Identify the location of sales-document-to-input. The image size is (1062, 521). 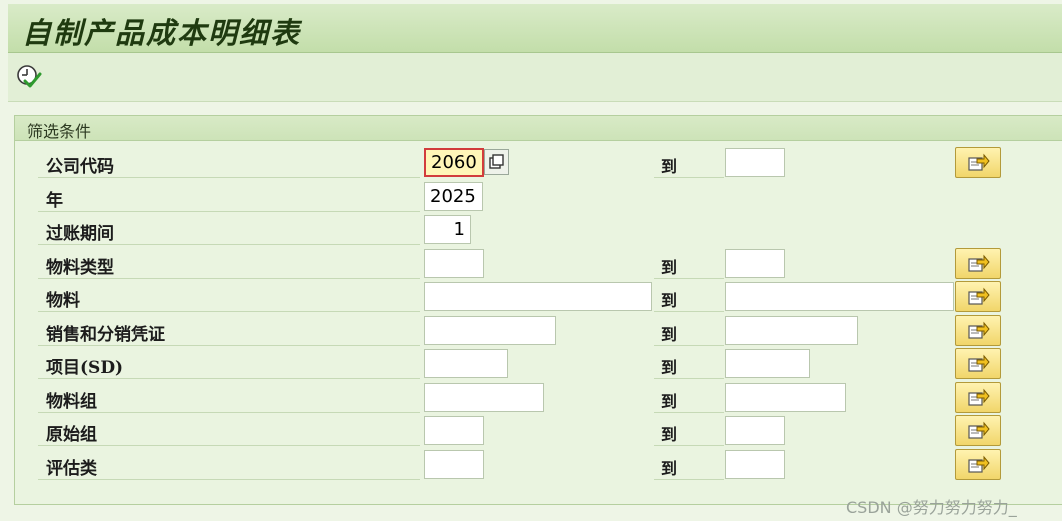
(791, 330).